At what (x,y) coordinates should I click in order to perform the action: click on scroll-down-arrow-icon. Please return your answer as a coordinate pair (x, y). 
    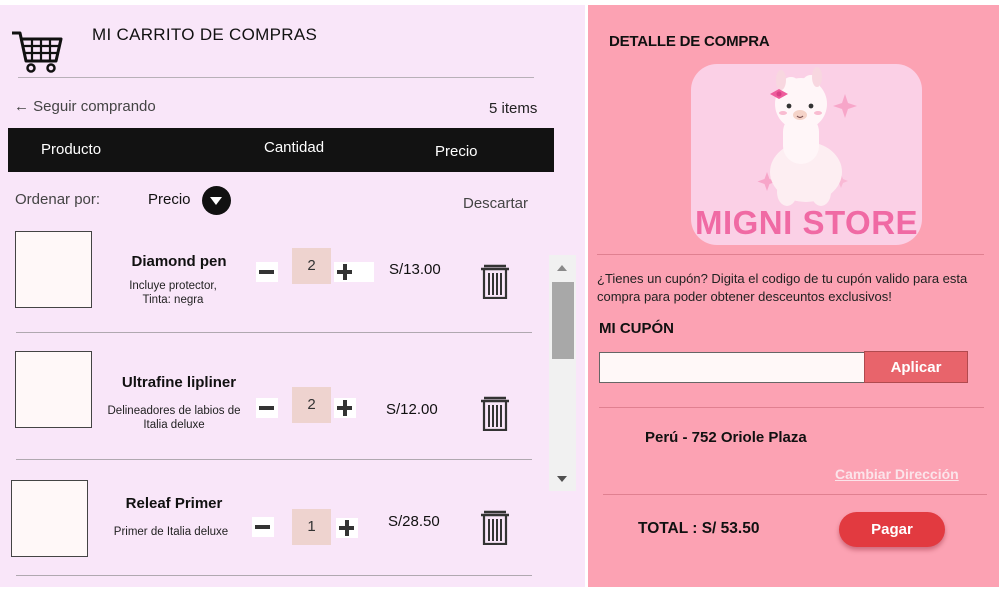
    Looking at the image, I should click on (562, 479).